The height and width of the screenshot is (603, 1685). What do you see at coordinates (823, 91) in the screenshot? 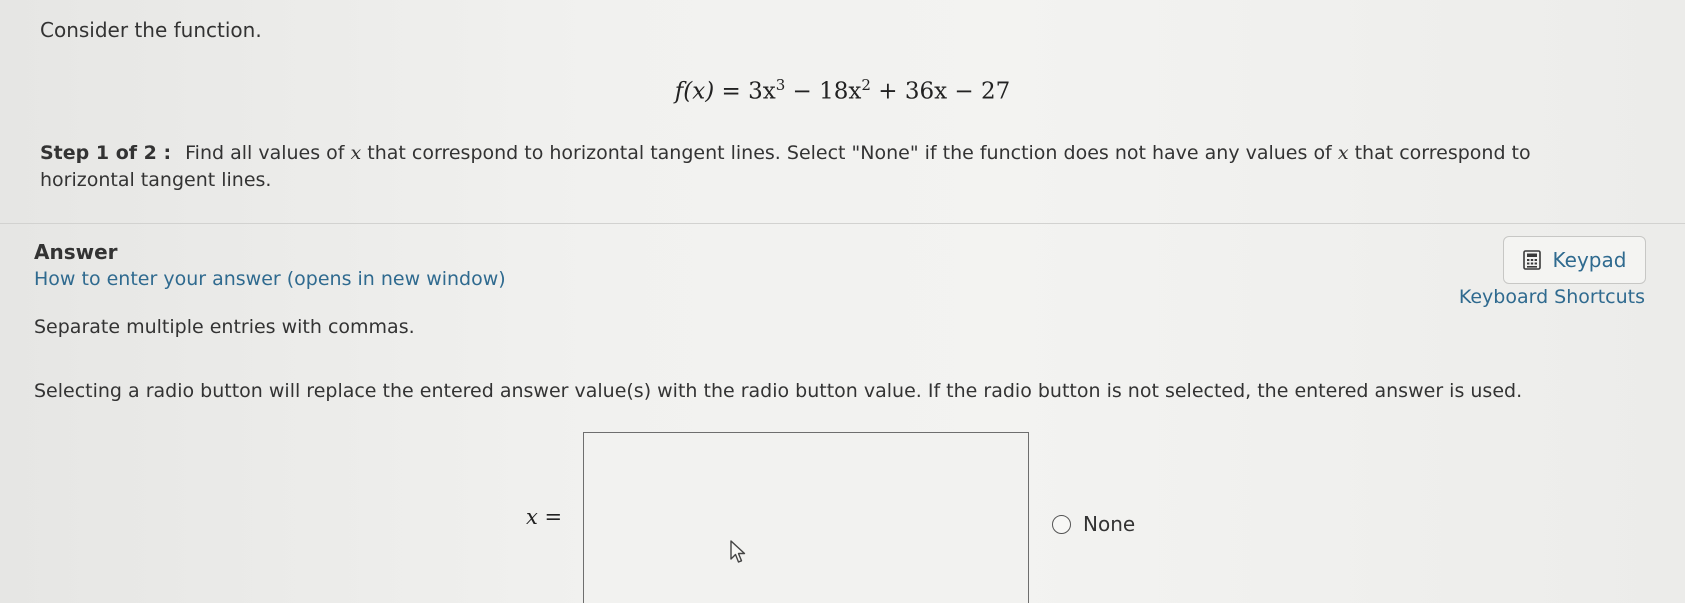
I see `formula-term-2: − 18x` at bounding box center [823, 91].